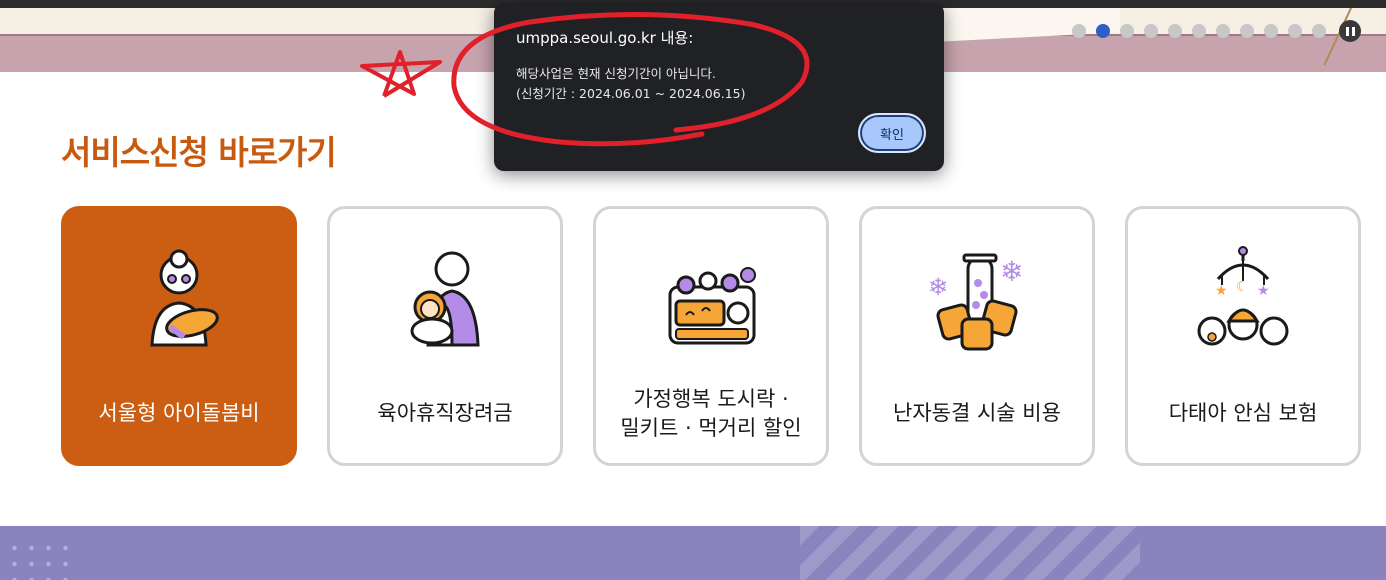 The height and width of the screenshot is (580, 1386). I want to click on card-label: 가정행복 도시락 · 밀키트 · 먹거리 할인, so click(711, 413).